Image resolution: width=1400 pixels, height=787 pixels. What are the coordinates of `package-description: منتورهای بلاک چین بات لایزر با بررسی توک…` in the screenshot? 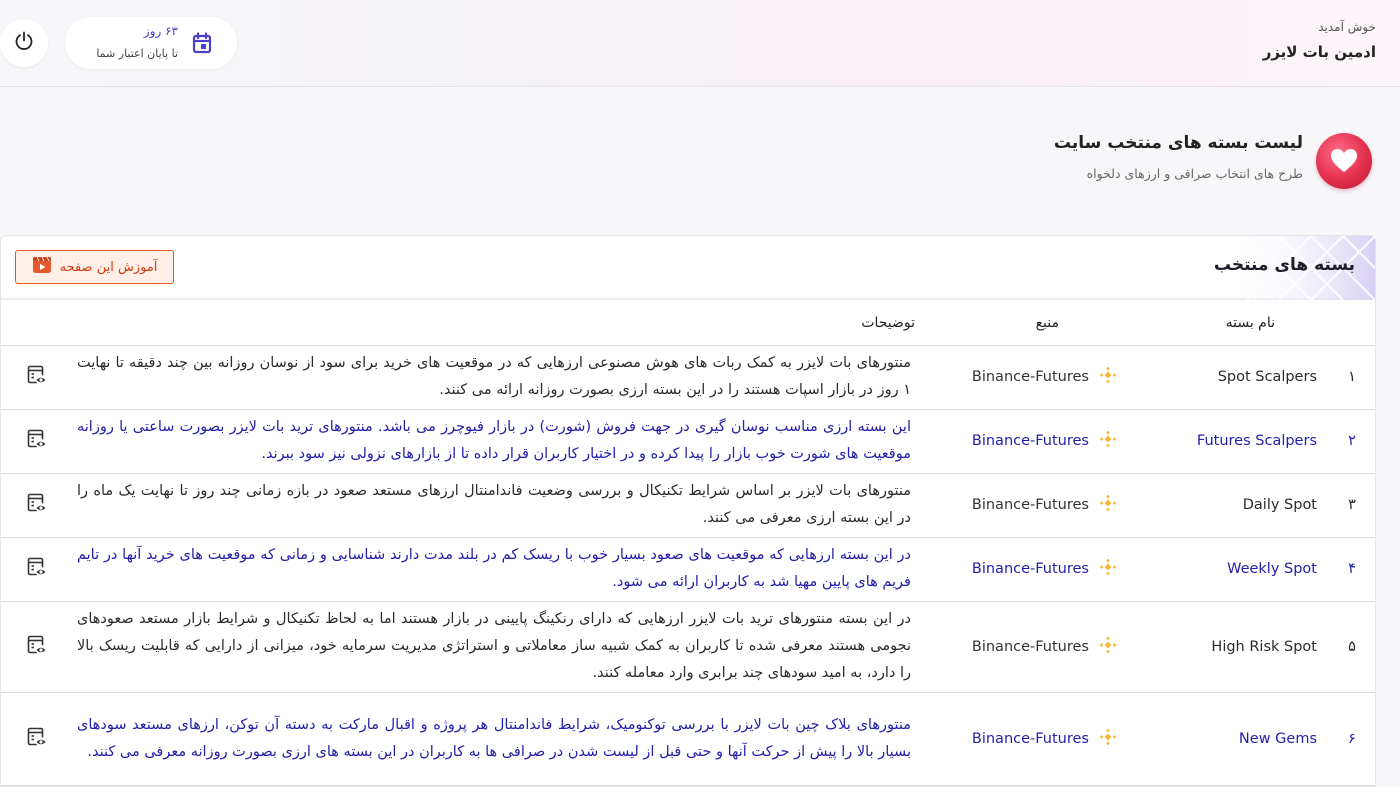 It's located at (497, 739).